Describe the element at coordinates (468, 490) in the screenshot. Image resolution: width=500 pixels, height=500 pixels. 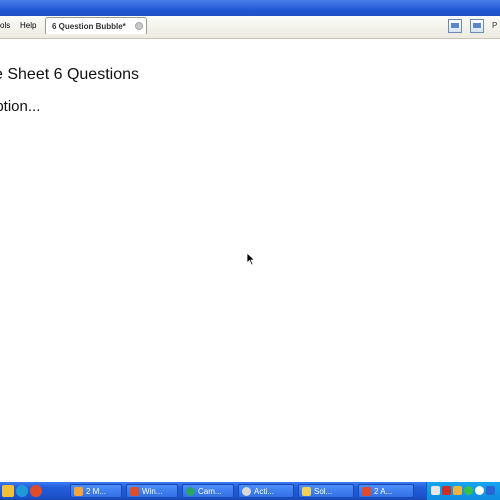
I see `status-icon` at that location.